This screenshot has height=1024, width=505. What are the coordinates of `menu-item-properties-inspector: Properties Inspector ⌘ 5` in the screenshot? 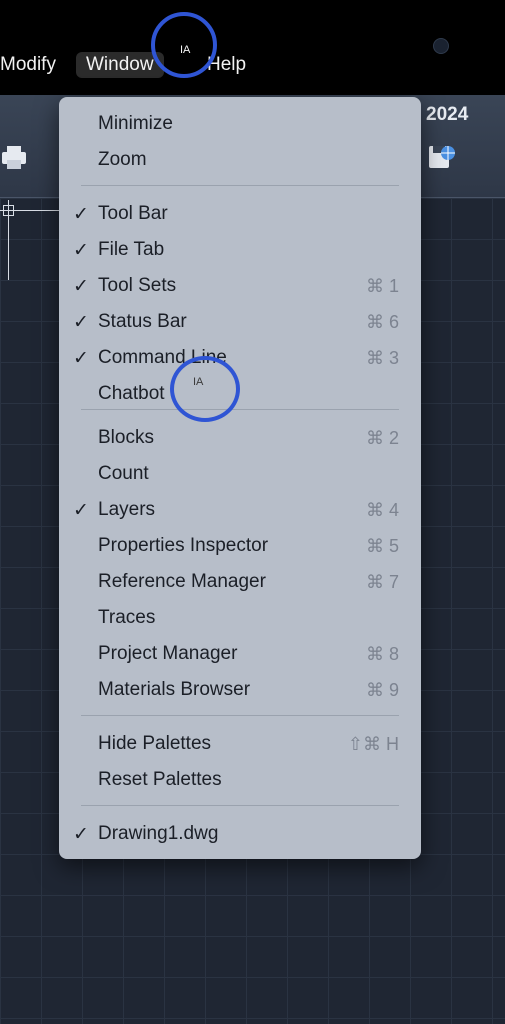 It's located at (240, 546).